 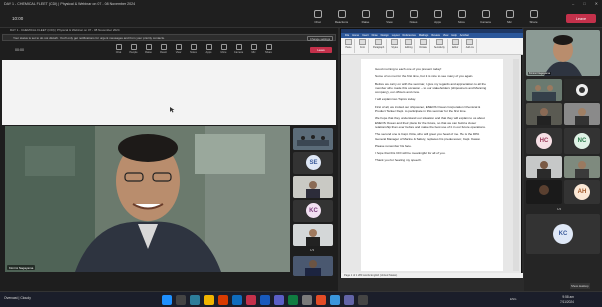 I want to click on participant-initials-tile: HC, so click(x=544, y=141).